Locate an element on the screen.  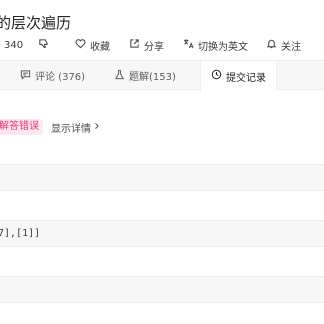
detail-header-row is located at coordinates (162, 177).